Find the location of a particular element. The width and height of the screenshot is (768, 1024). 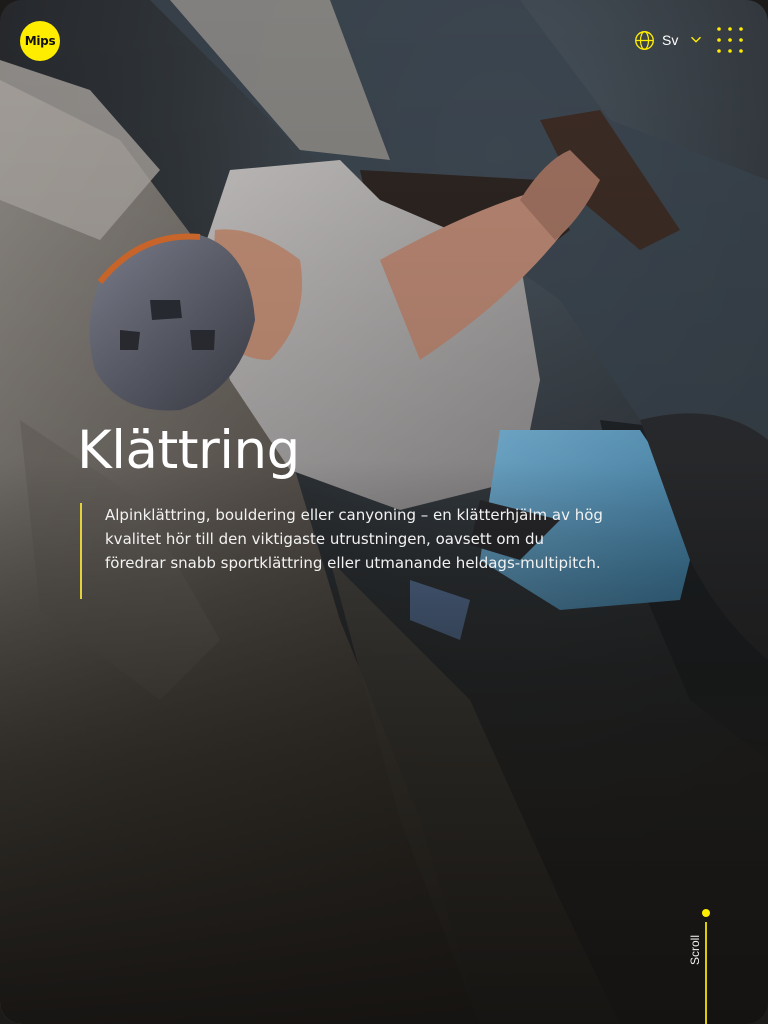

globe-icon is located at coordinates (644, 40).